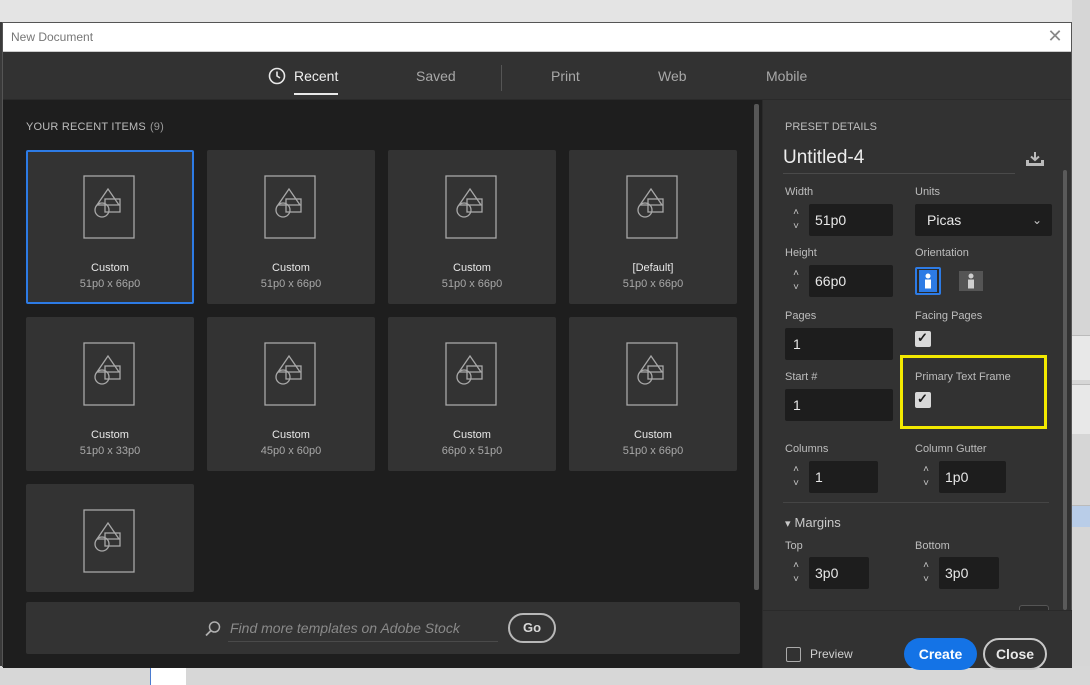 Image resolution: width=1090 pixels, height=685 pixels. Describe the element at coordinates (793, 654) in the screenshot. I see `preview-checkbox` at that location.